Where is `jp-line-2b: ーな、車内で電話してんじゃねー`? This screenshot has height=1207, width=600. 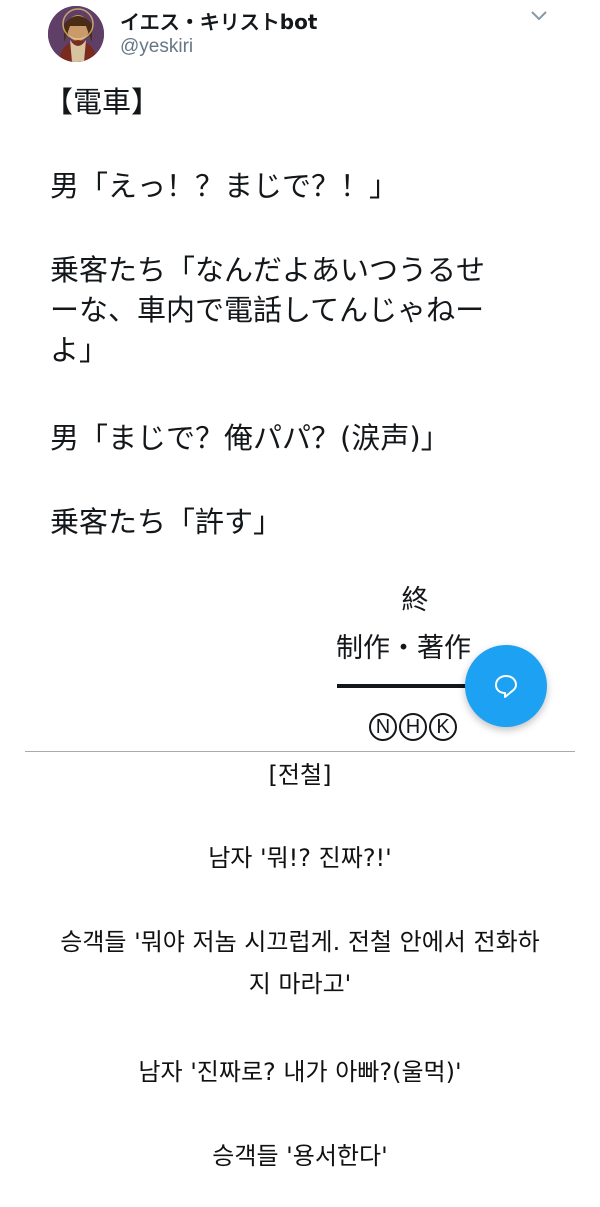 jp-line-2b: ーな、車内で電話してんじゃねー is located at coordinates (267, 310).